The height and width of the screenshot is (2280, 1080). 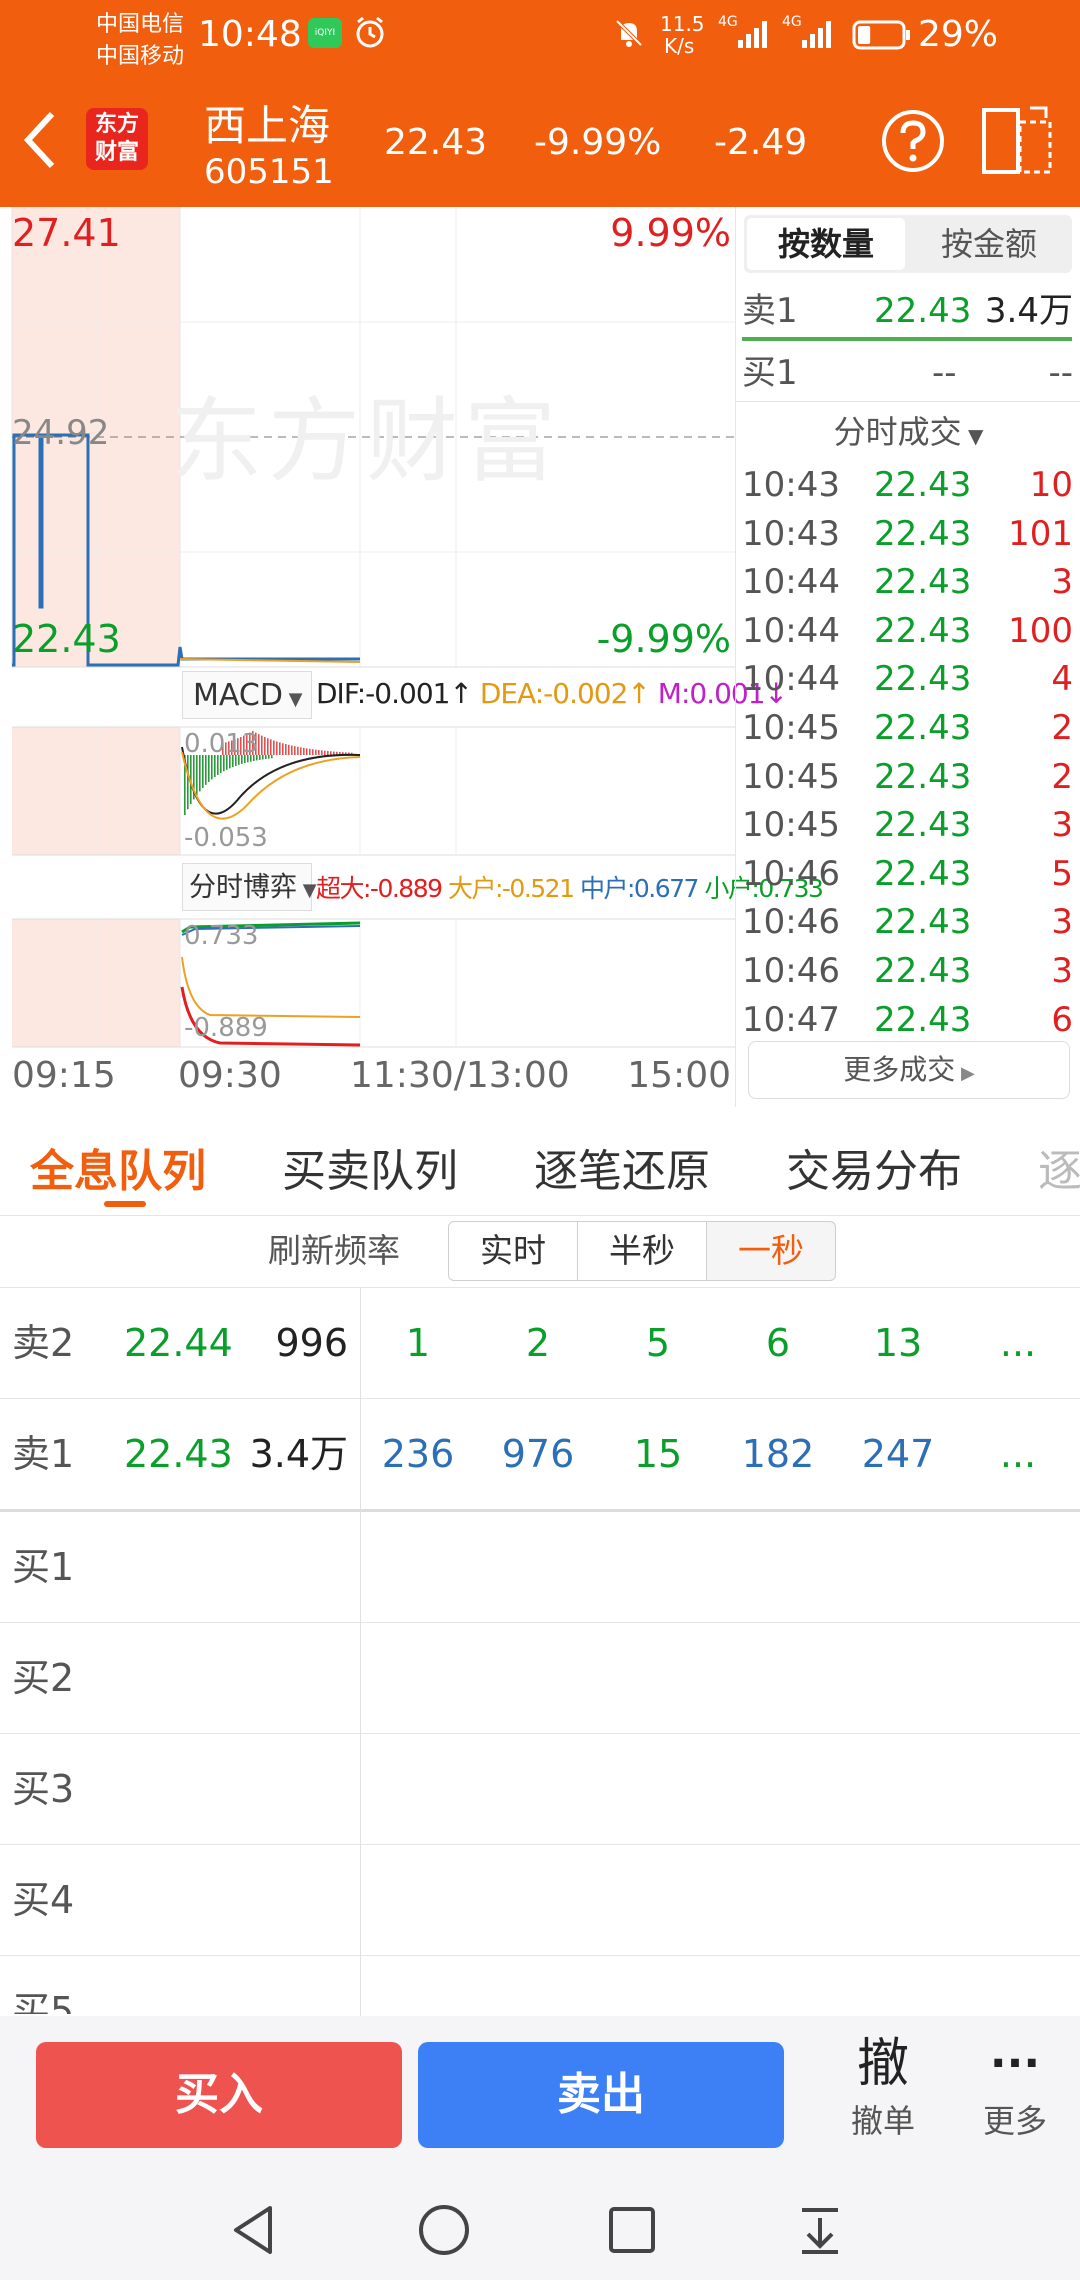 What do you see at coordinates (267, 125) in the screenshot?
I see `stock-name: 西上海` at bounding box center [267, 125].